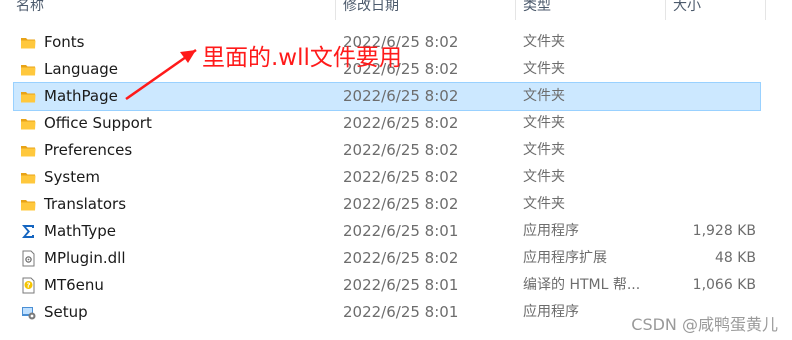 The image size is (792, 340). I want to click on annotation-text: 里面的.wll文件要用, so click(302, 58).